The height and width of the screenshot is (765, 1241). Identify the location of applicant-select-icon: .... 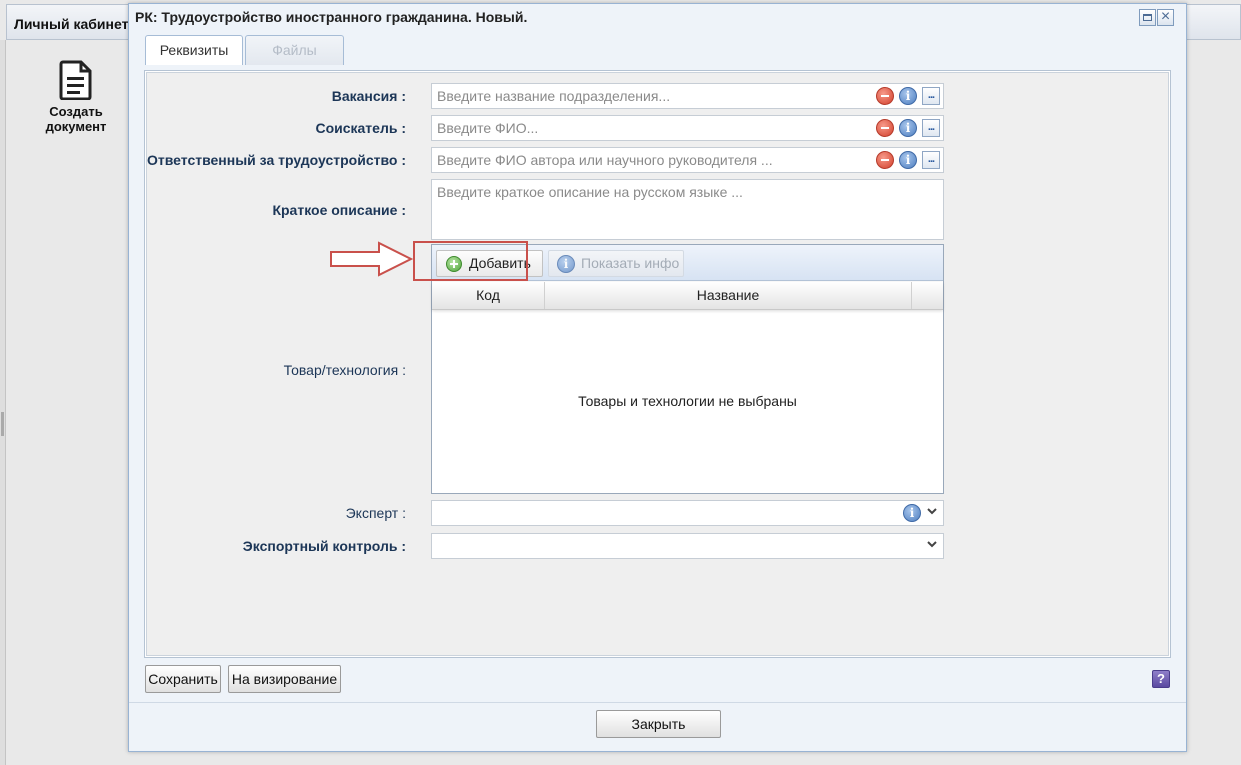
(931, 128).